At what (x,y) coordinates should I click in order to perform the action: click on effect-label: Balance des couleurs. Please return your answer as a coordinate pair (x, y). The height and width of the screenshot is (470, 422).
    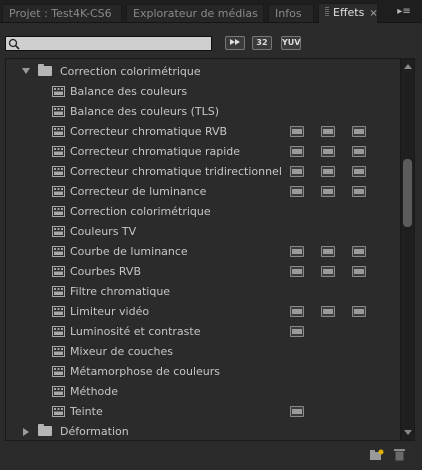
    Looking at the image, I should click on (129, 91).